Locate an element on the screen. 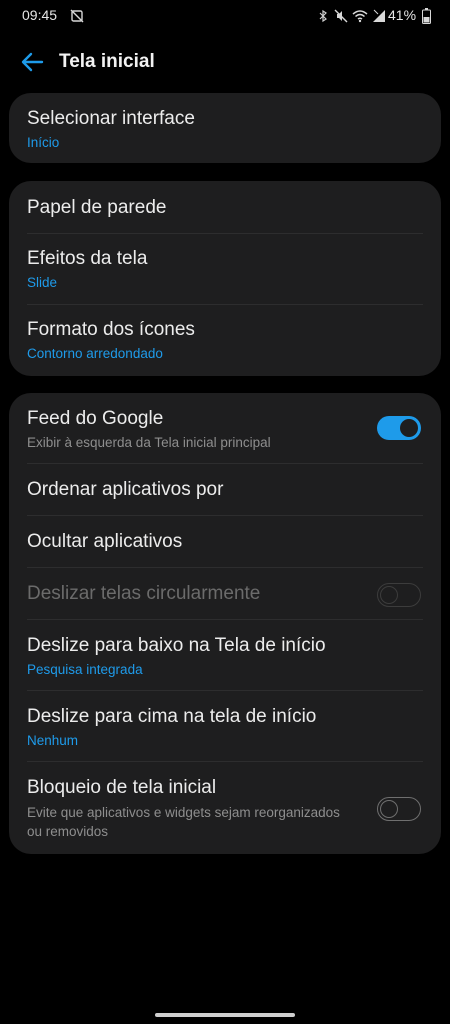  signal-icon is located at coordinates (379, 15).